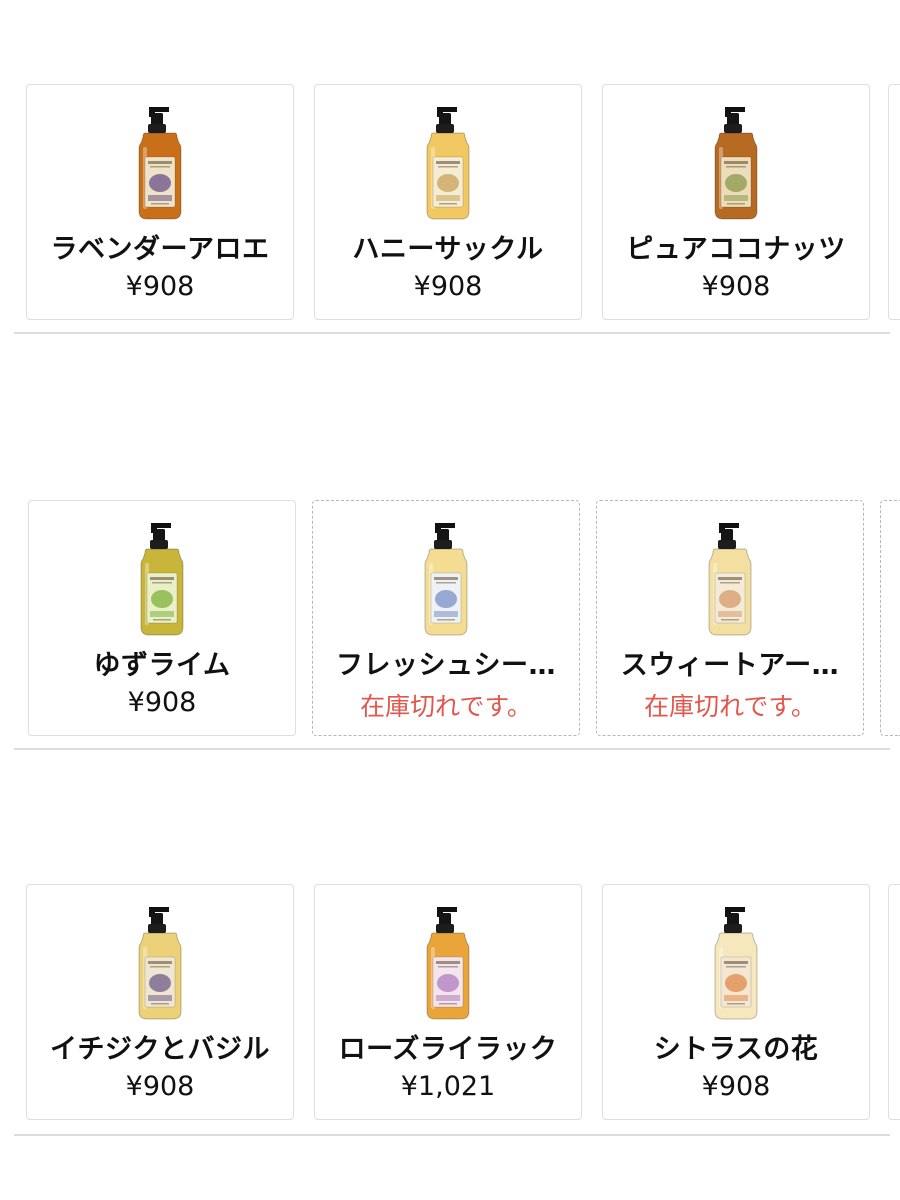  Describe the element at coordinates (160, 1049) in the screenshot. I see `product-name: イチジクとバジル` at that location.